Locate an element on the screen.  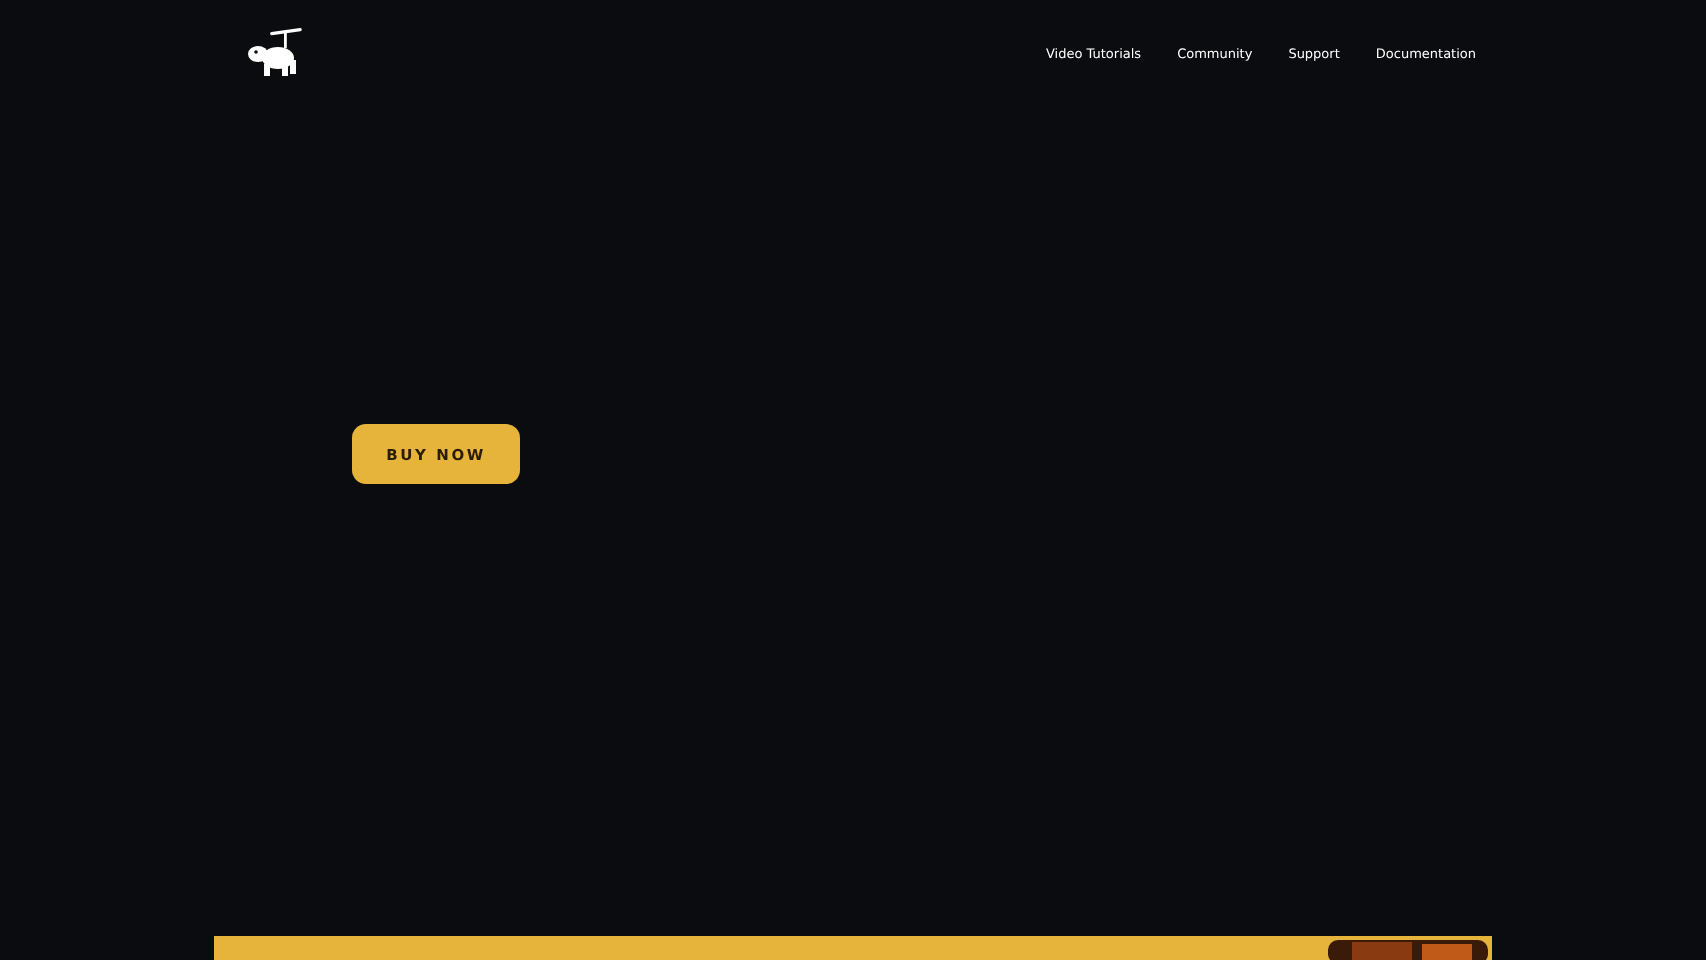
dog-helicopter-logo is located at coordinates (274, 53).